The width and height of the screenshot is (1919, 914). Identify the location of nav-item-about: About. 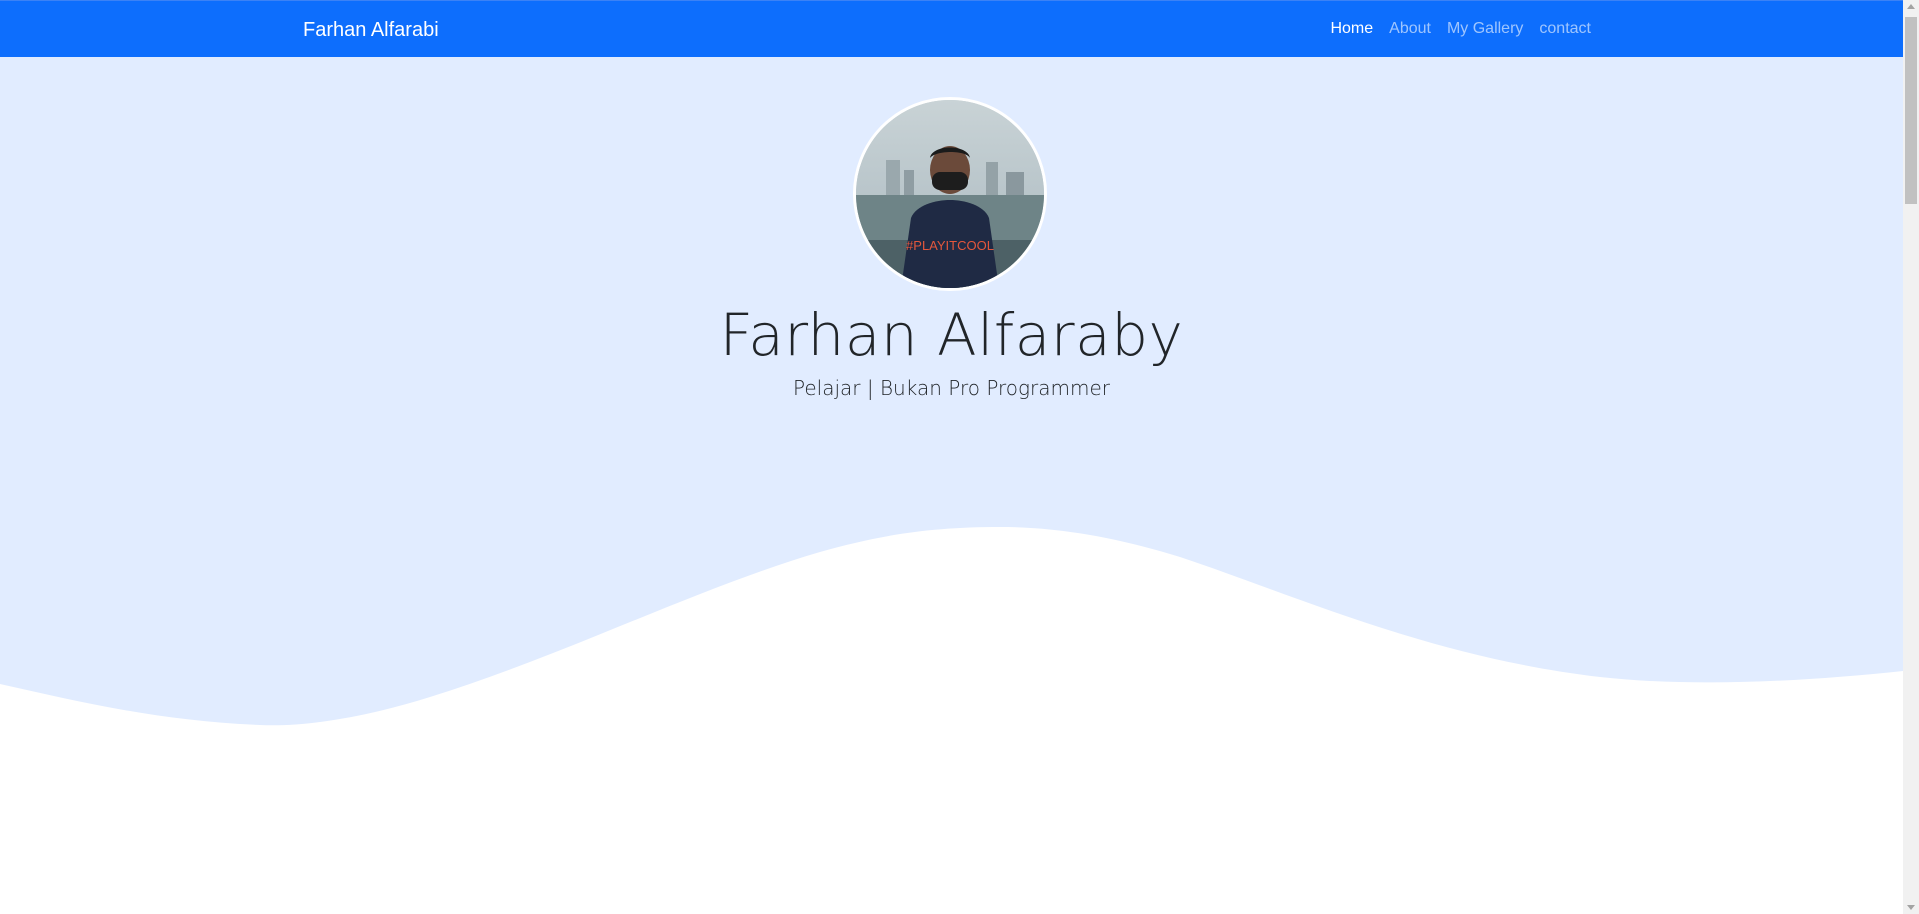
(1410, 29).